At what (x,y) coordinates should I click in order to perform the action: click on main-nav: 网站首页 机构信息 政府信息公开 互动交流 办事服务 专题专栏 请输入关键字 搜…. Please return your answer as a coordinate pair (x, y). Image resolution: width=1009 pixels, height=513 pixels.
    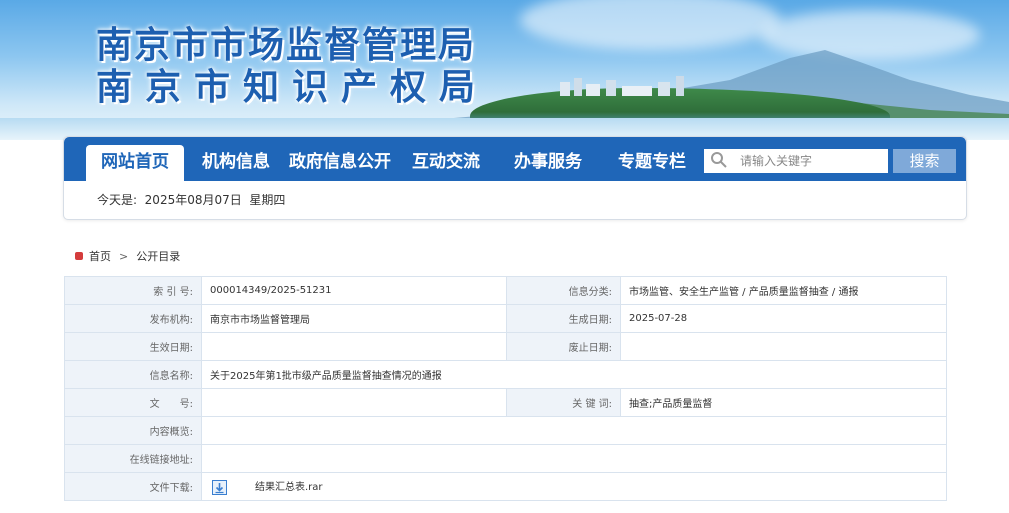
    Looking at the image, I should click on (515, 159).